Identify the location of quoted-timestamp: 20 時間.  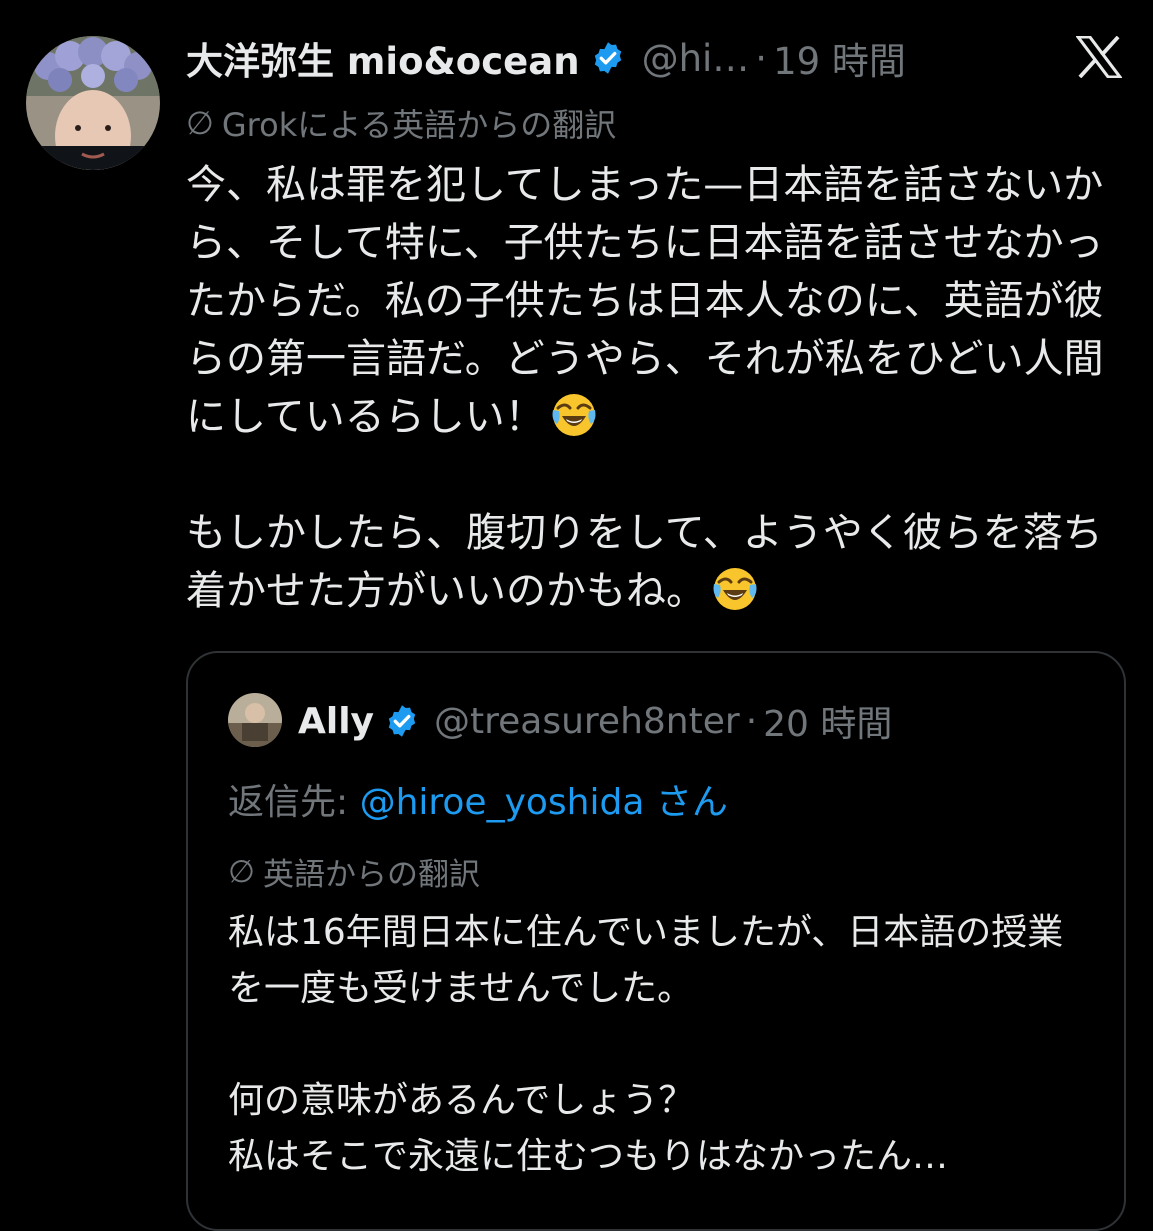
(827, 721).